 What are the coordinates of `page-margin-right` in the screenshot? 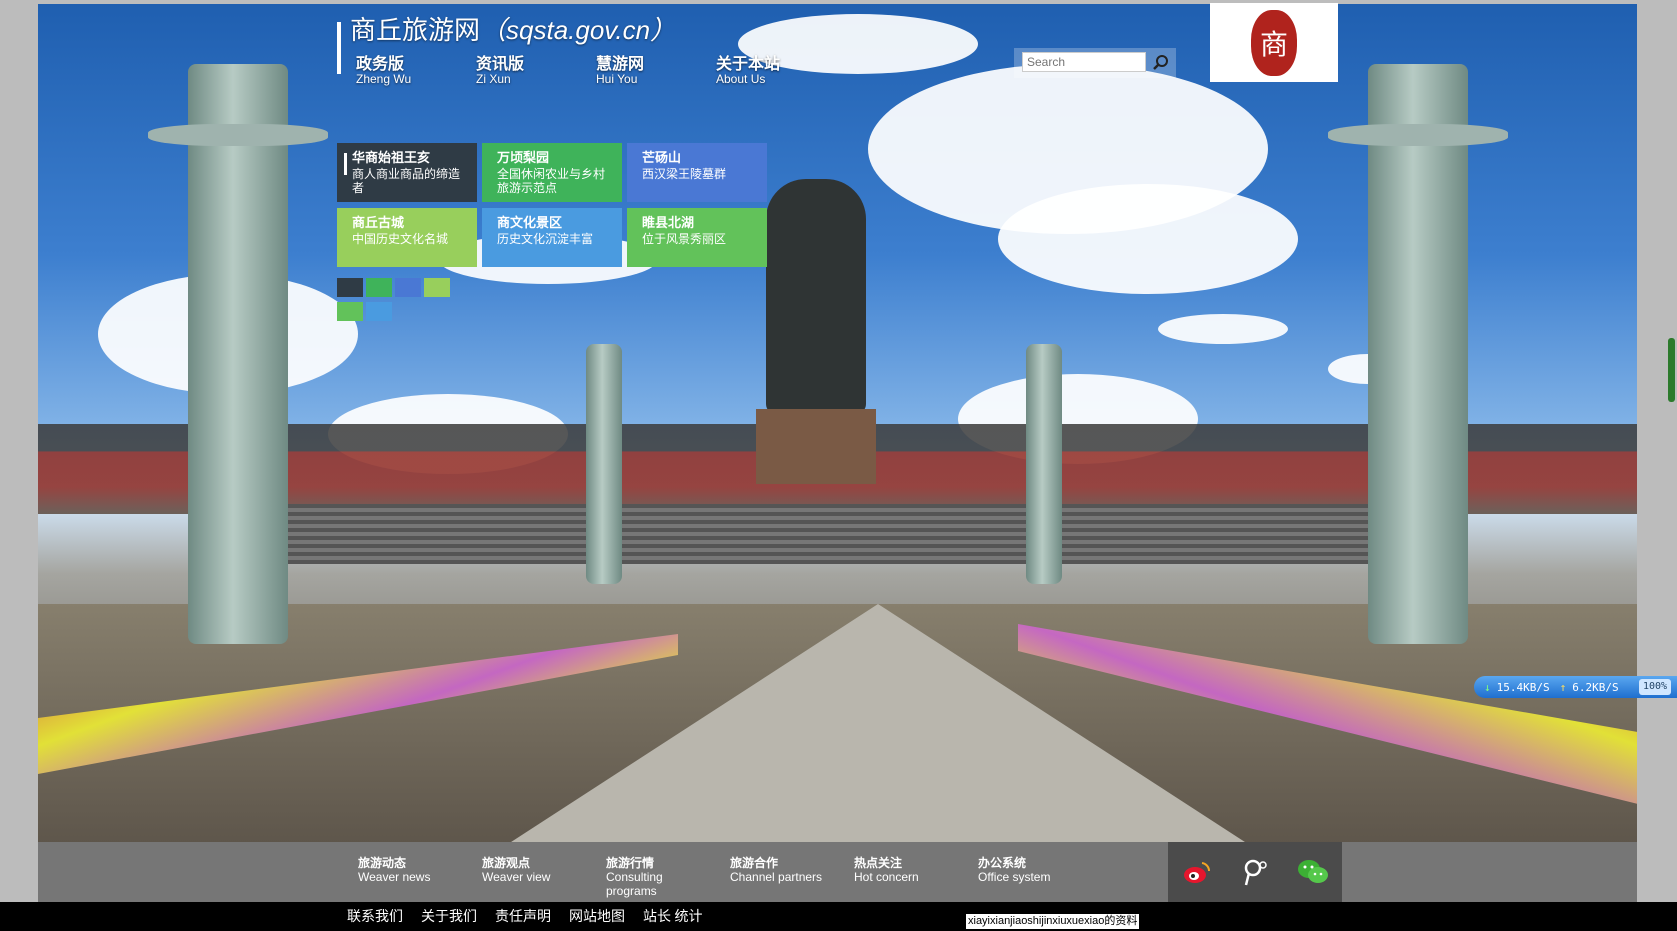 It's located at (1657, 451).